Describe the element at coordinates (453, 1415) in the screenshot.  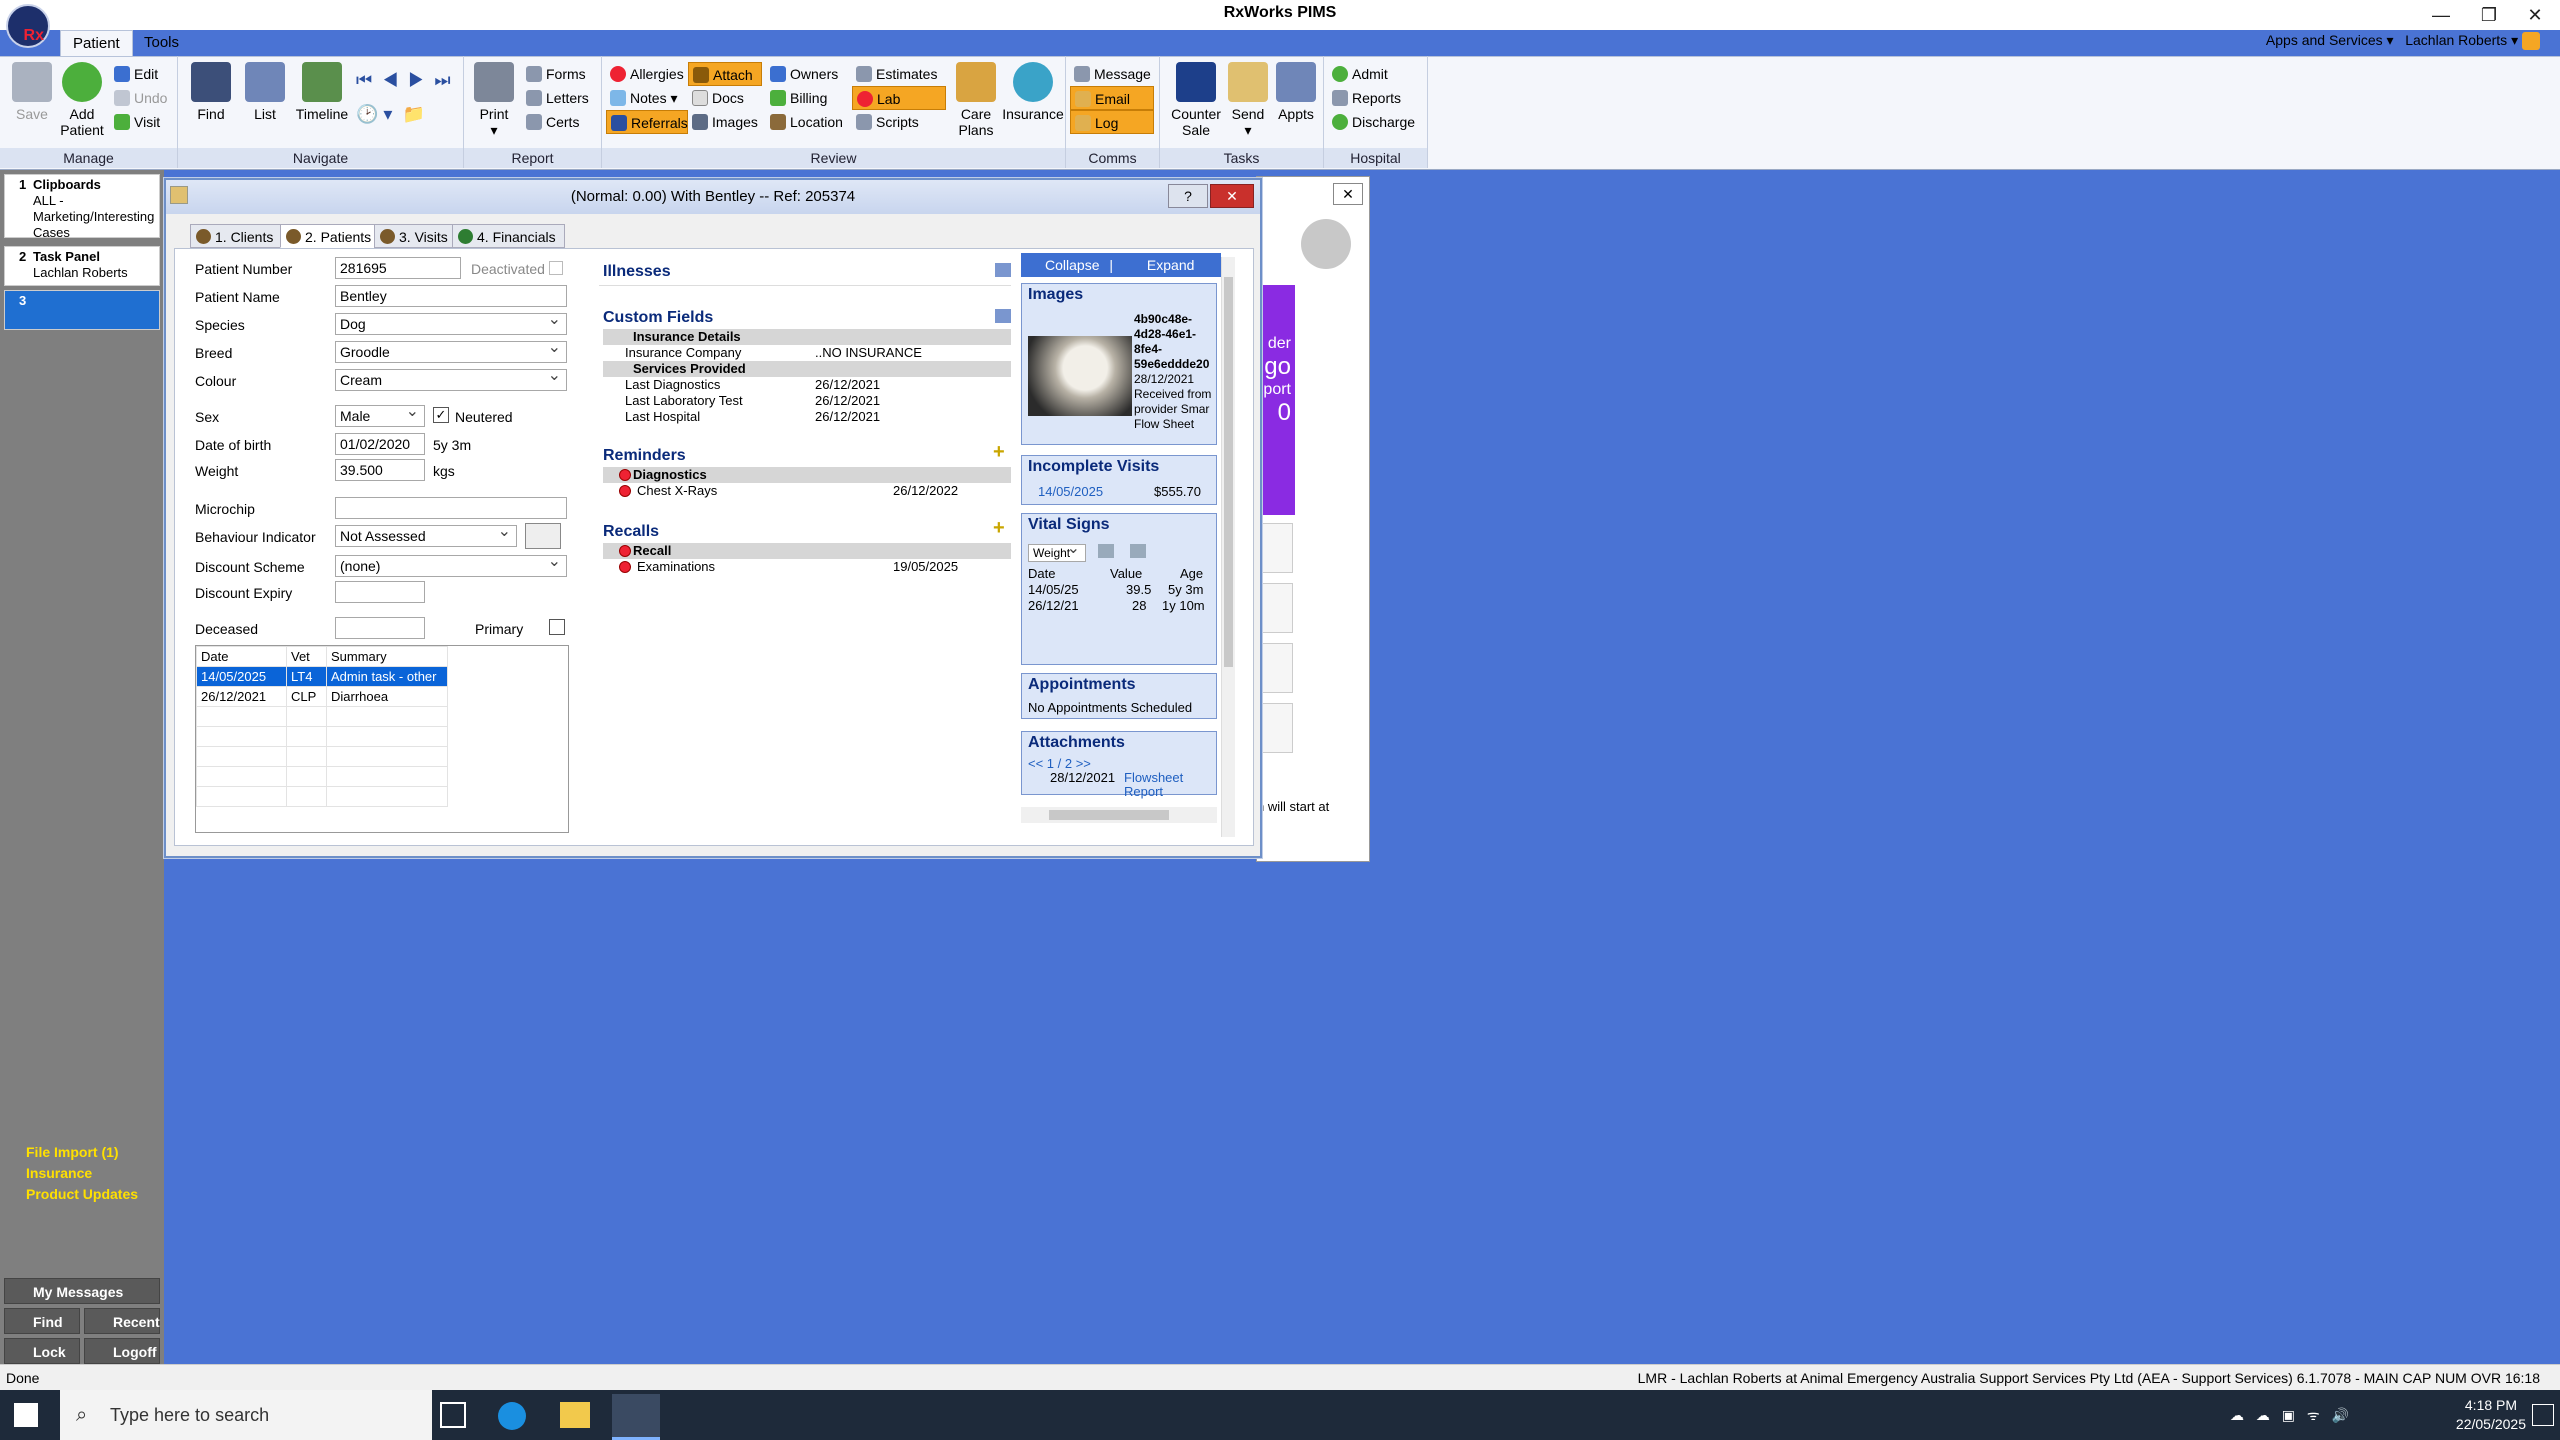
I see `task-view-icon` at that location.